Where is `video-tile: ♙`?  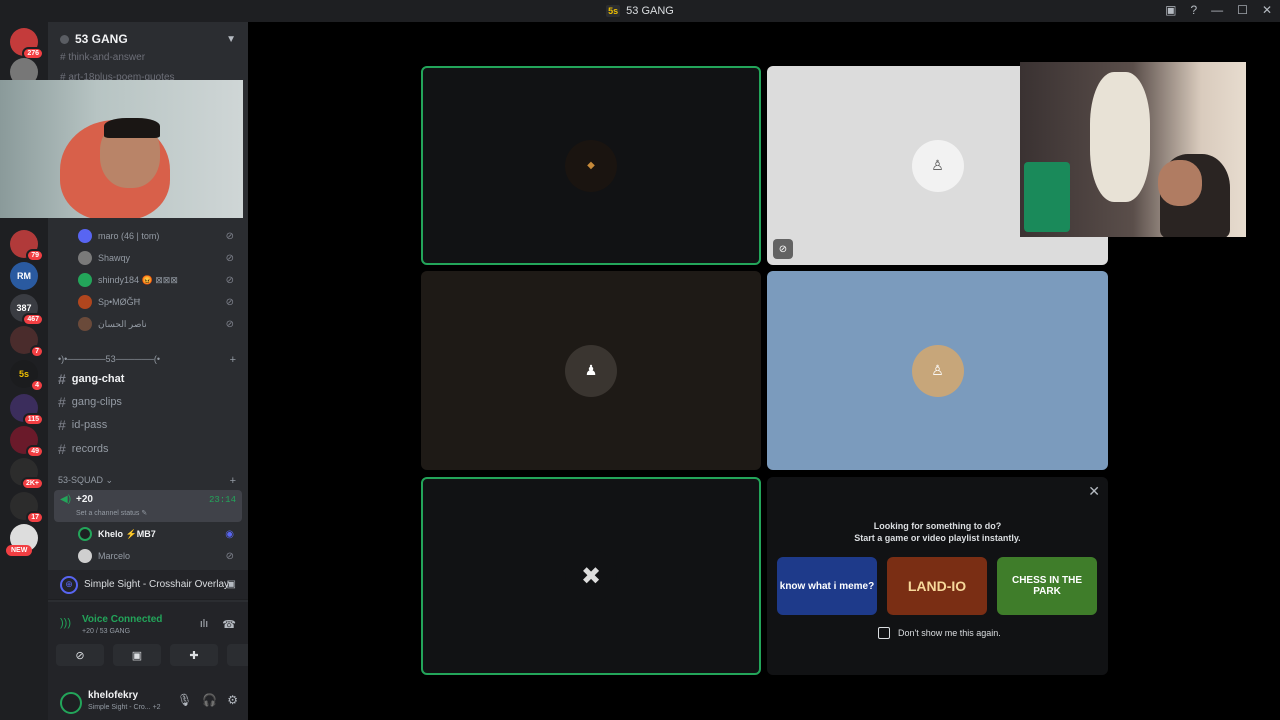
video-tile: ♙ is located at coordinates (937, 370).